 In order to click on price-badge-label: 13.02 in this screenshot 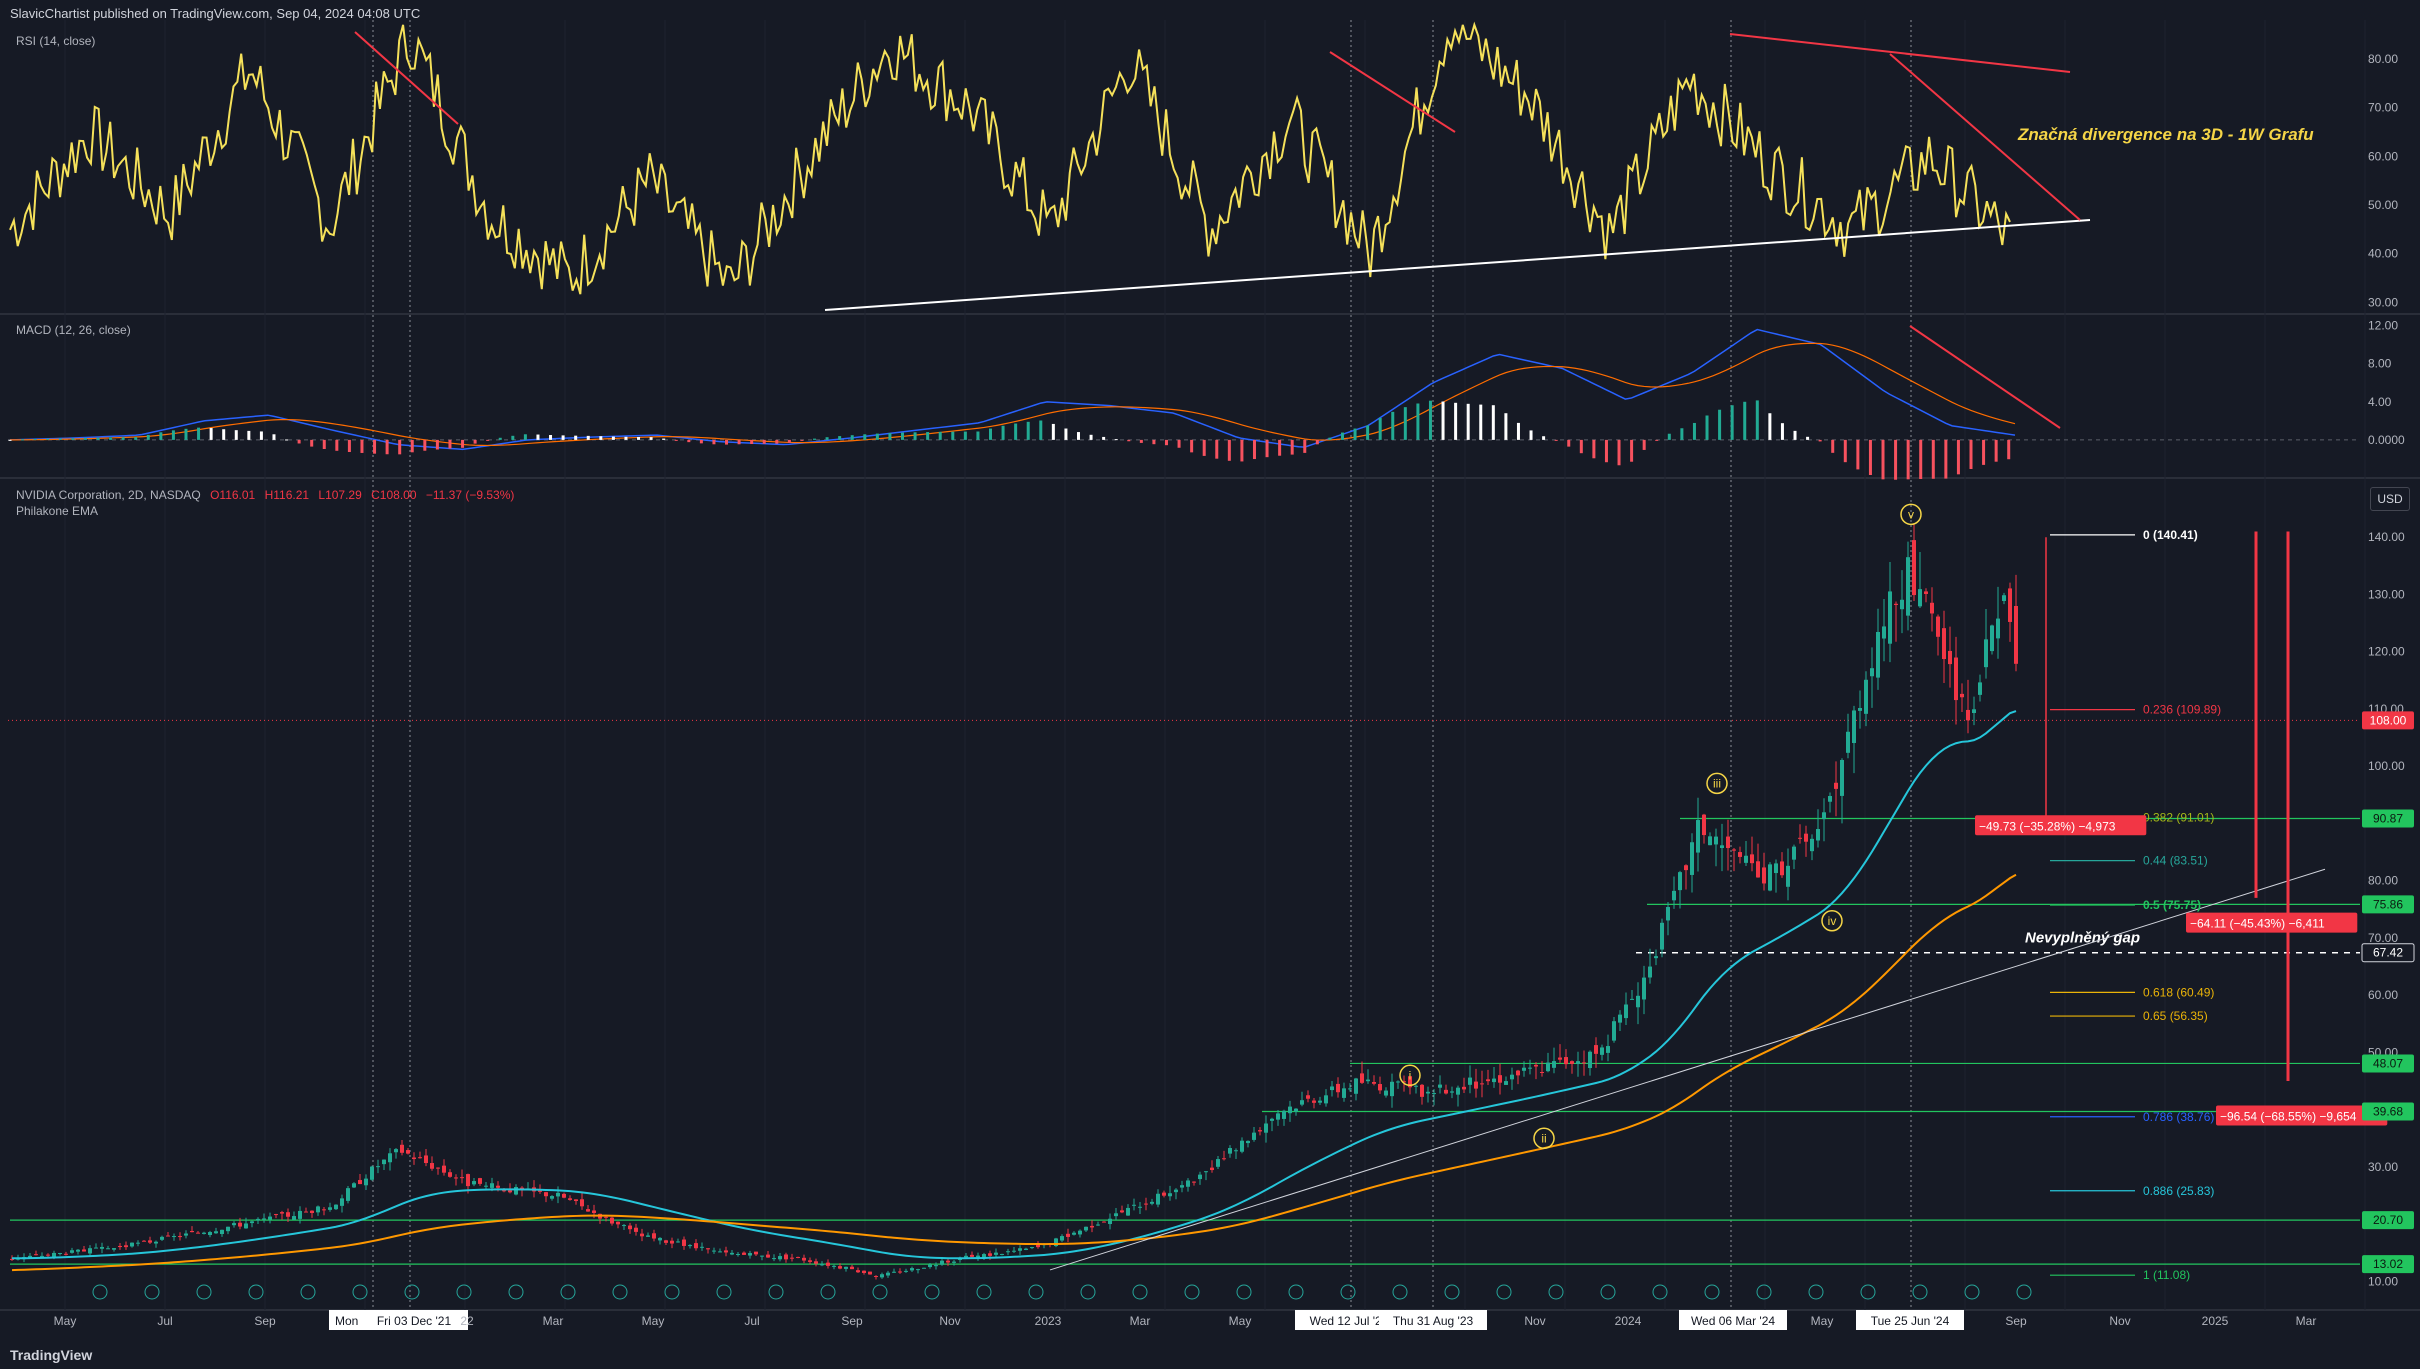, I will do `click(2388, 1264)`.